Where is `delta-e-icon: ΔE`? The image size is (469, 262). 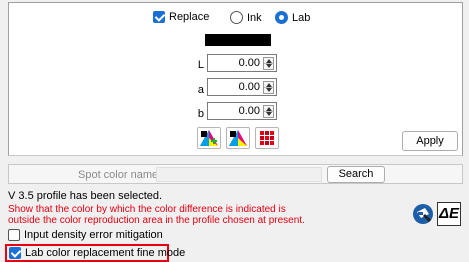 delta-e-icon: ΔE is located at coordinates (449, 214).